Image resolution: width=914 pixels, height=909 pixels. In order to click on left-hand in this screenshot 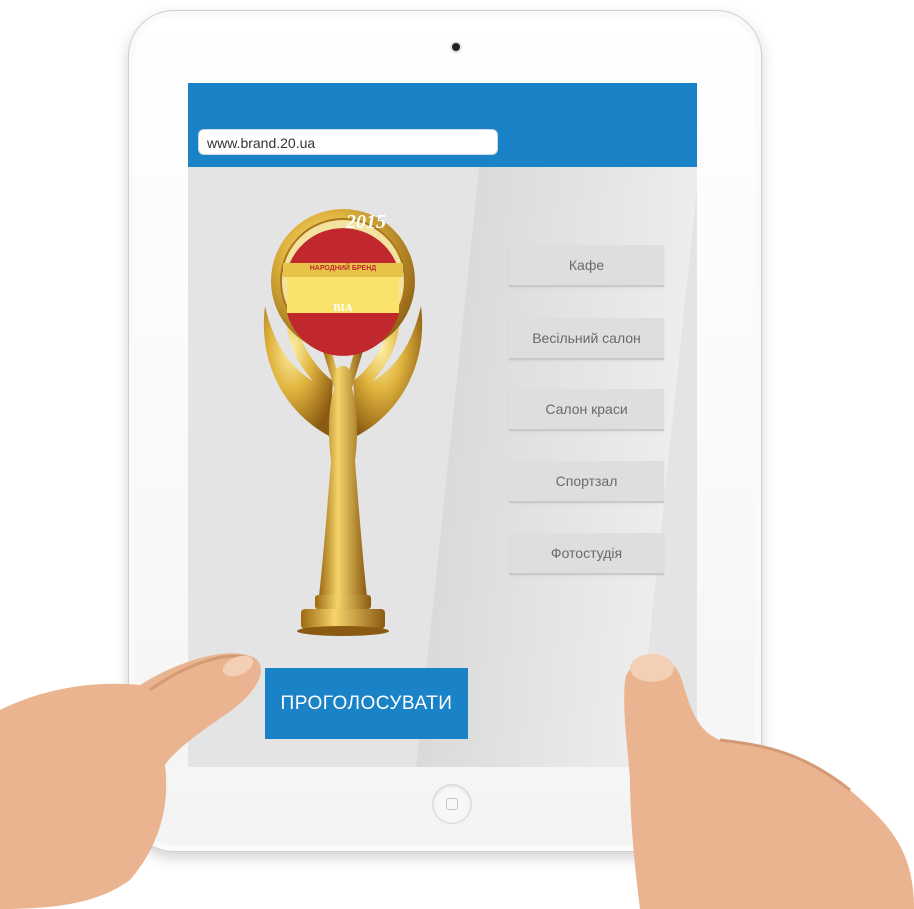, I will do `click(130, 781)`.